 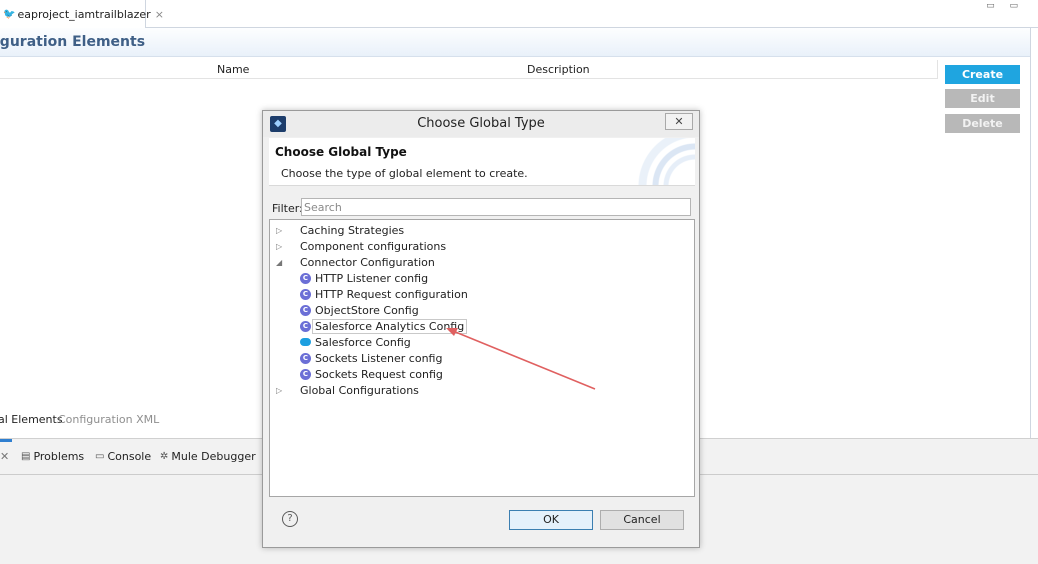 I want to click on mule-project-icon: 🐦, so click(x=9, y=14).